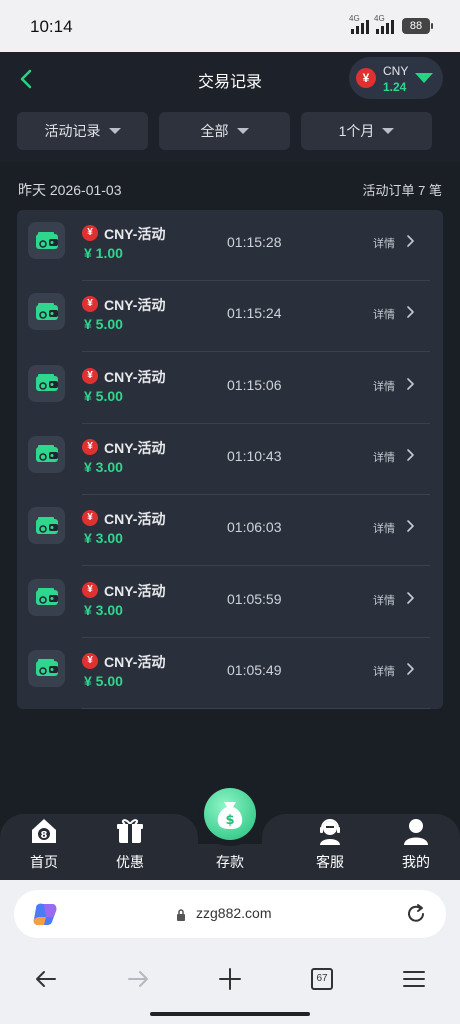 This screenshot has width=460, height=1024. Describe the element at coordinates (230, 862) in the screenshot. I see `nav-deposit-label: 存款` at that location.